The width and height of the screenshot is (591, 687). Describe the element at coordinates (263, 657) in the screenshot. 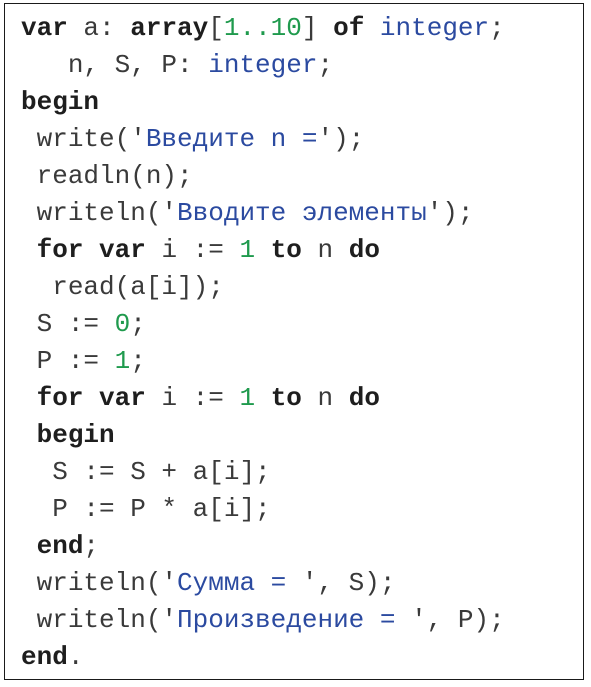

I see `code-line: end.` at that location.